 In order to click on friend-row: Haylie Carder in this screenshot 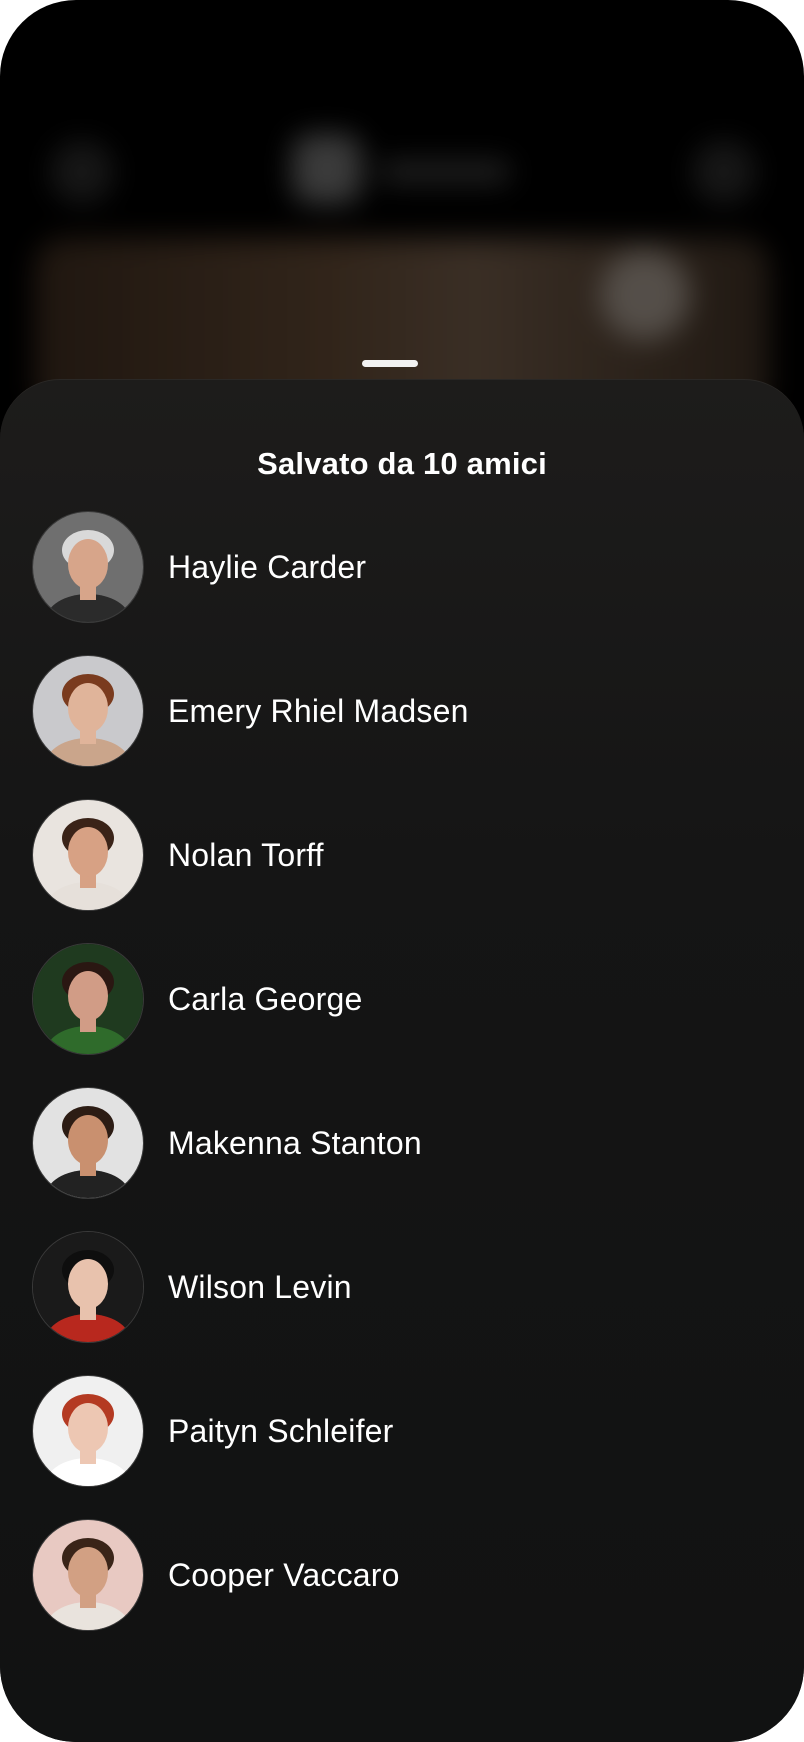, I will do `click(402, 567)`.